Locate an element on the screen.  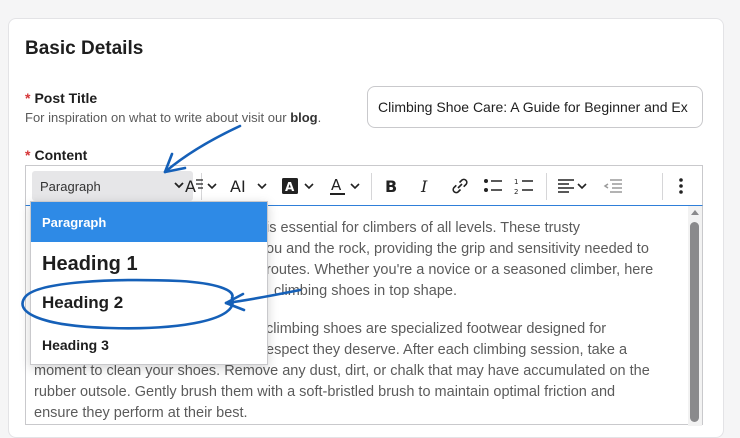
svg-text: I is located at coordinates (424, 186).